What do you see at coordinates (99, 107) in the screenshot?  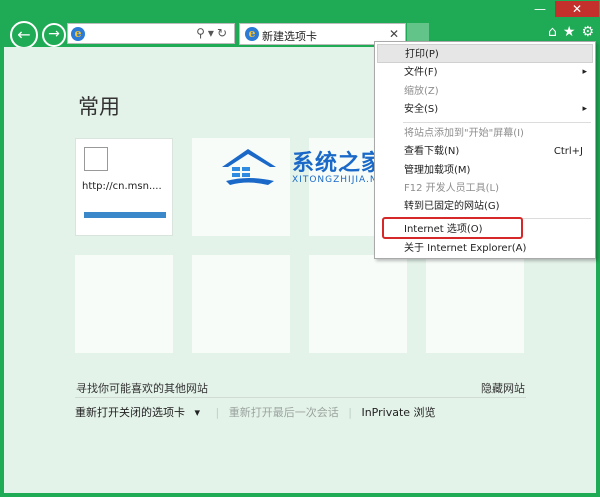 I see `page-title: 常用` at bounding box center [99, 107].